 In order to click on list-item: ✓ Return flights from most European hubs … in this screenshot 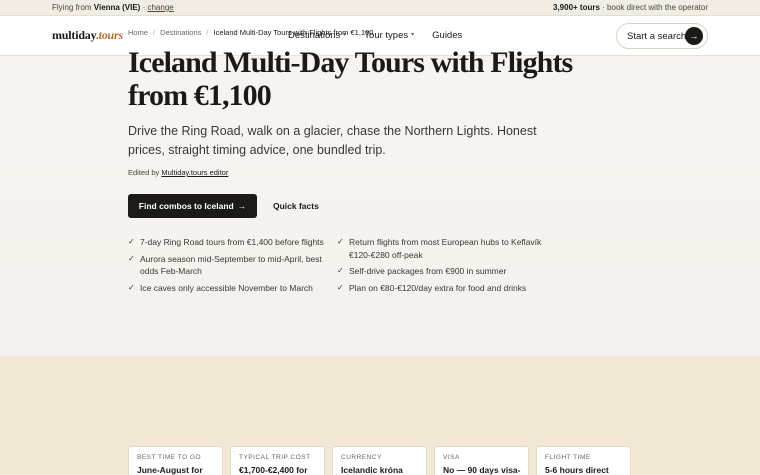, I will do `click(442, 248)`.